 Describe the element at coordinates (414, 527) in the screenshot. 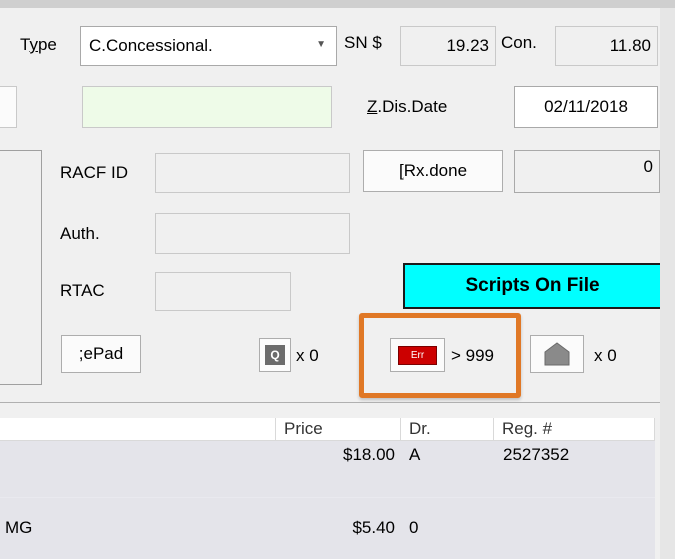

I see `row-dr: 0` at that location.